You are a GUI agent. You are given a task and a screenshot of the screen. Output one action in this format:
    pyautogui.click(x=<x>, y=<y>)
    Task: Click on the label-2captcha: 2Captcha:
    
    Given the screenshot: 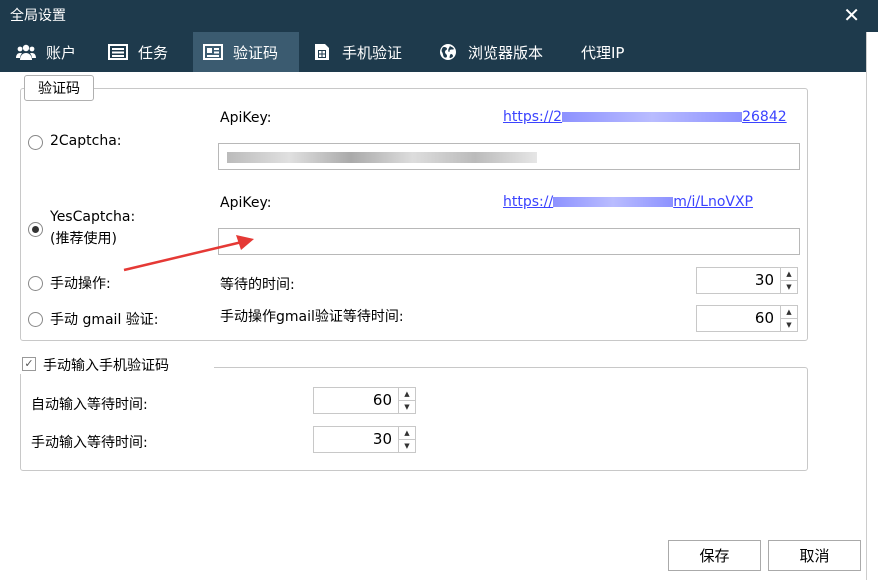 What is the action you would take?
    pyautogui.click(x=86, y=141)
    